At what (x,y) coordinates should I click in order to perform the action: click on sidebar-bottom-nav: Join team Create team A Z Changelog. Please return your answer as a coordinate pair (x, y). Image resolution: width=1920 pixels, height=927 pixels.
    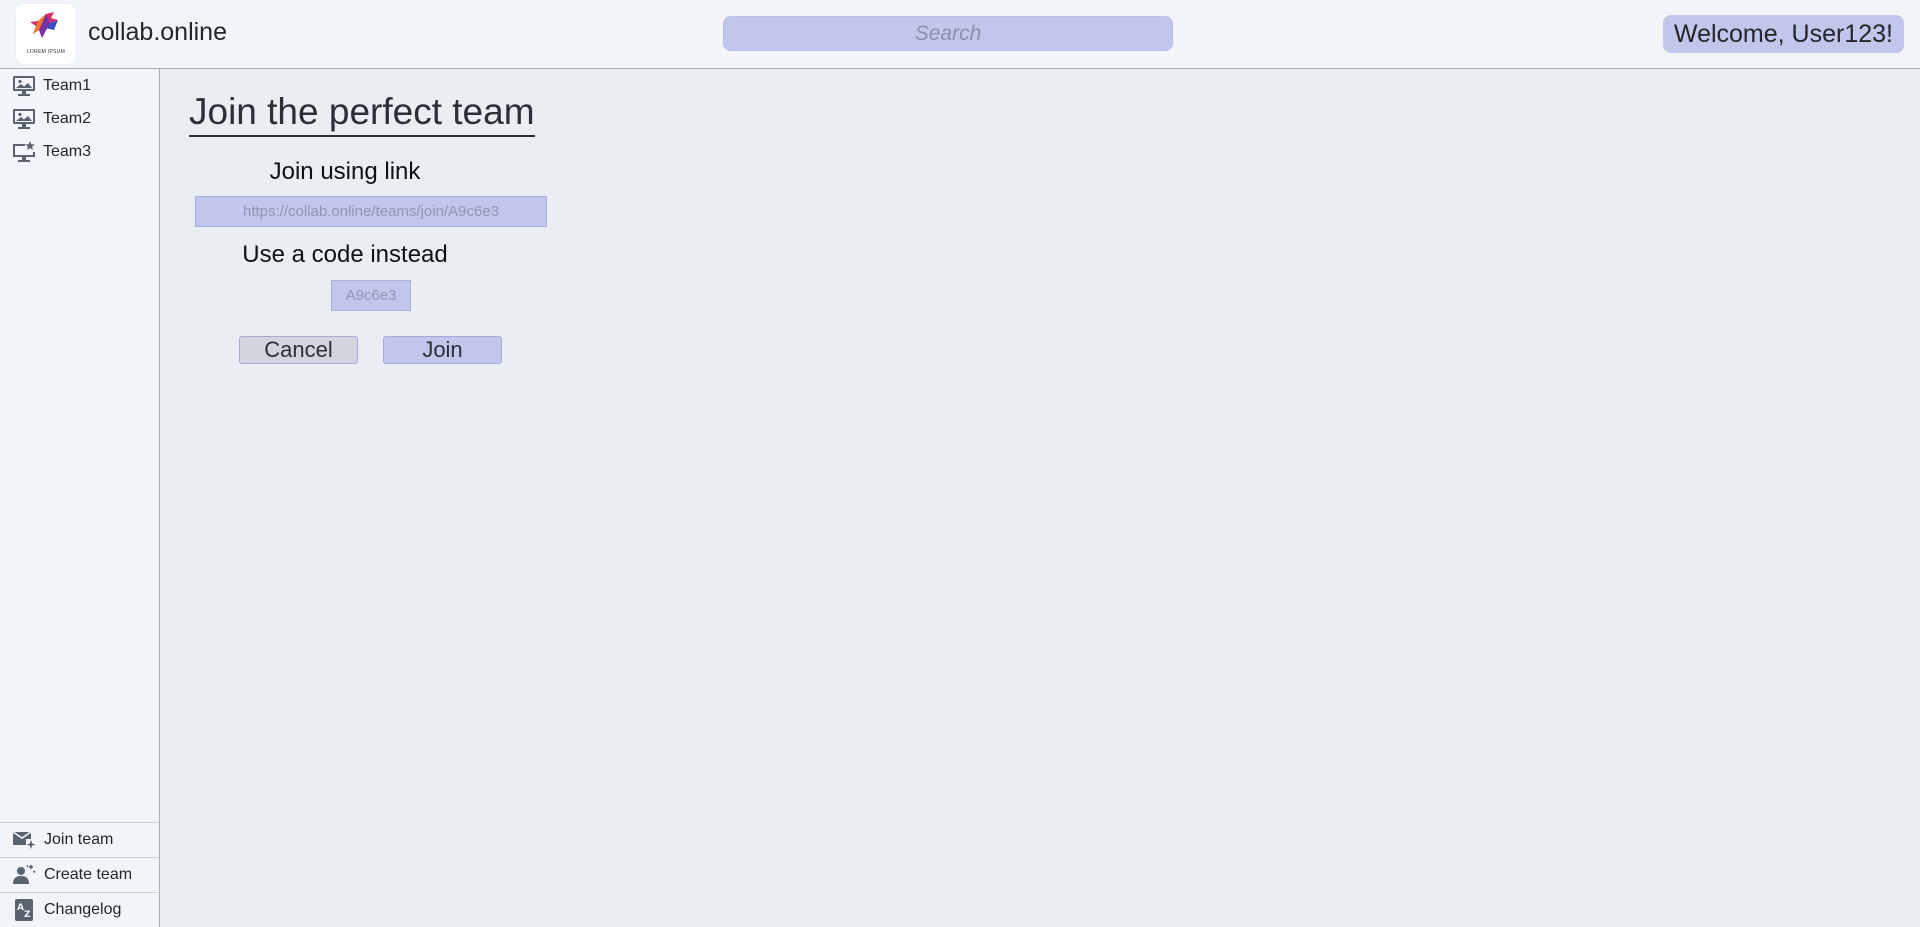
    Looking at the image, I should click on (79, 874).